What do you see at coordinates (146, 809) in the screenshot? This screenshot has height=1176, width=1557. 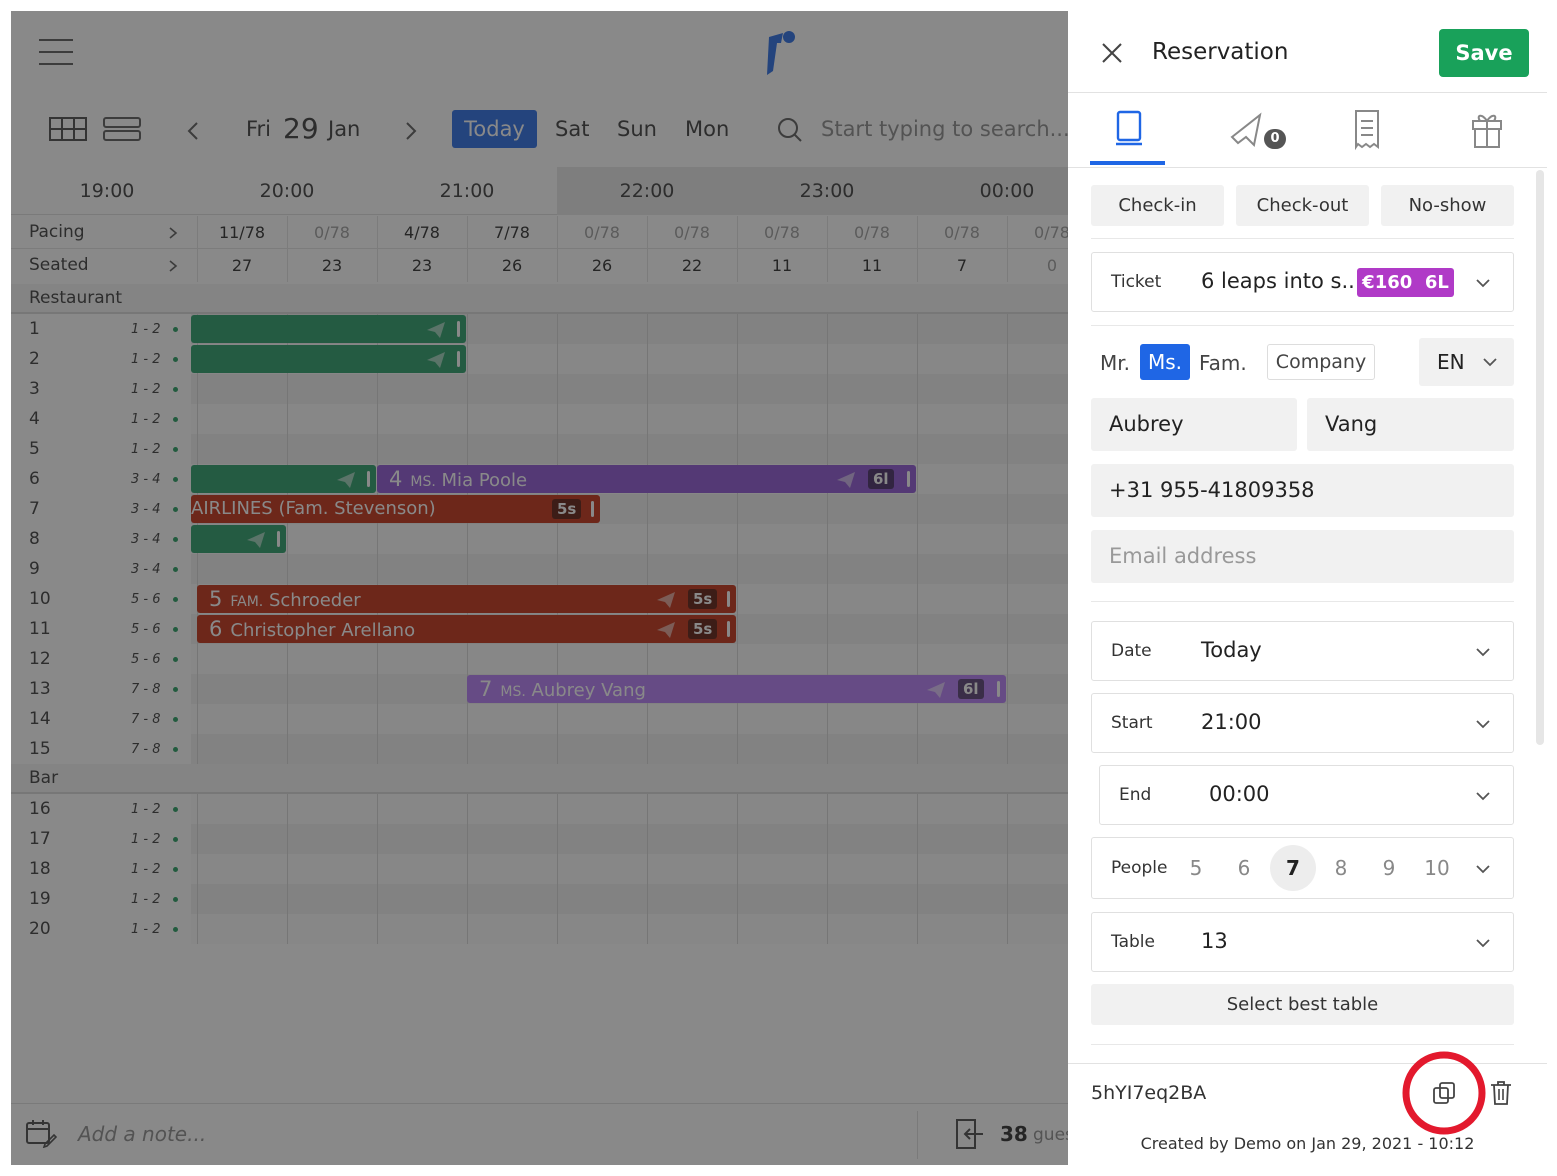 I see `table-capacity: 1 - 2` at bounding box center [146, 809].